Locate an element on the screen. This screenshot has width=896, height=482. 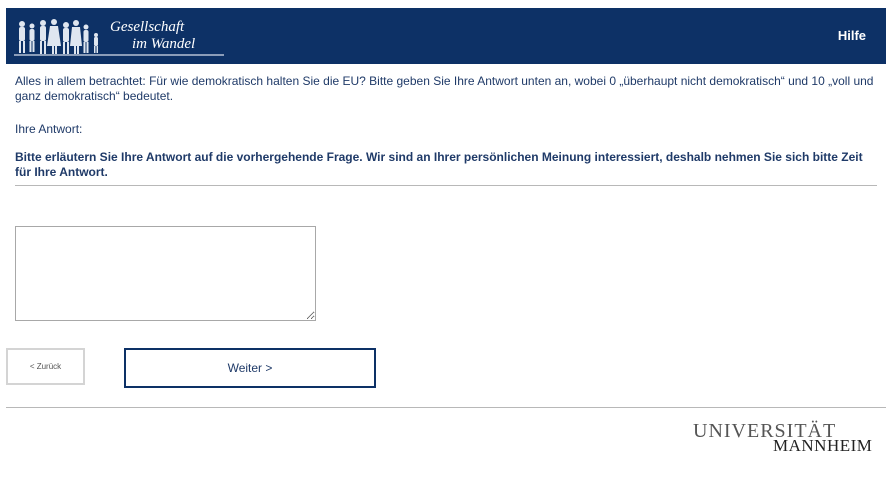
explanation-textarea is located at coordinates (165, 273).